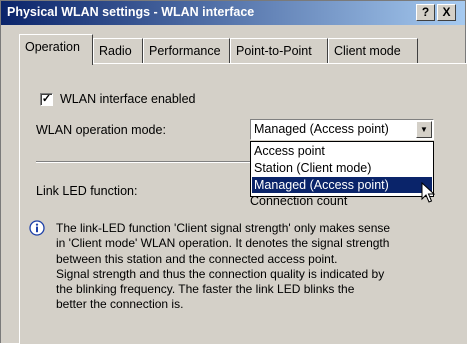 This screenshot has width=468, height=344. I want to click on operation-mode-select: Managed (Access point) ▼, so click(342, 129).